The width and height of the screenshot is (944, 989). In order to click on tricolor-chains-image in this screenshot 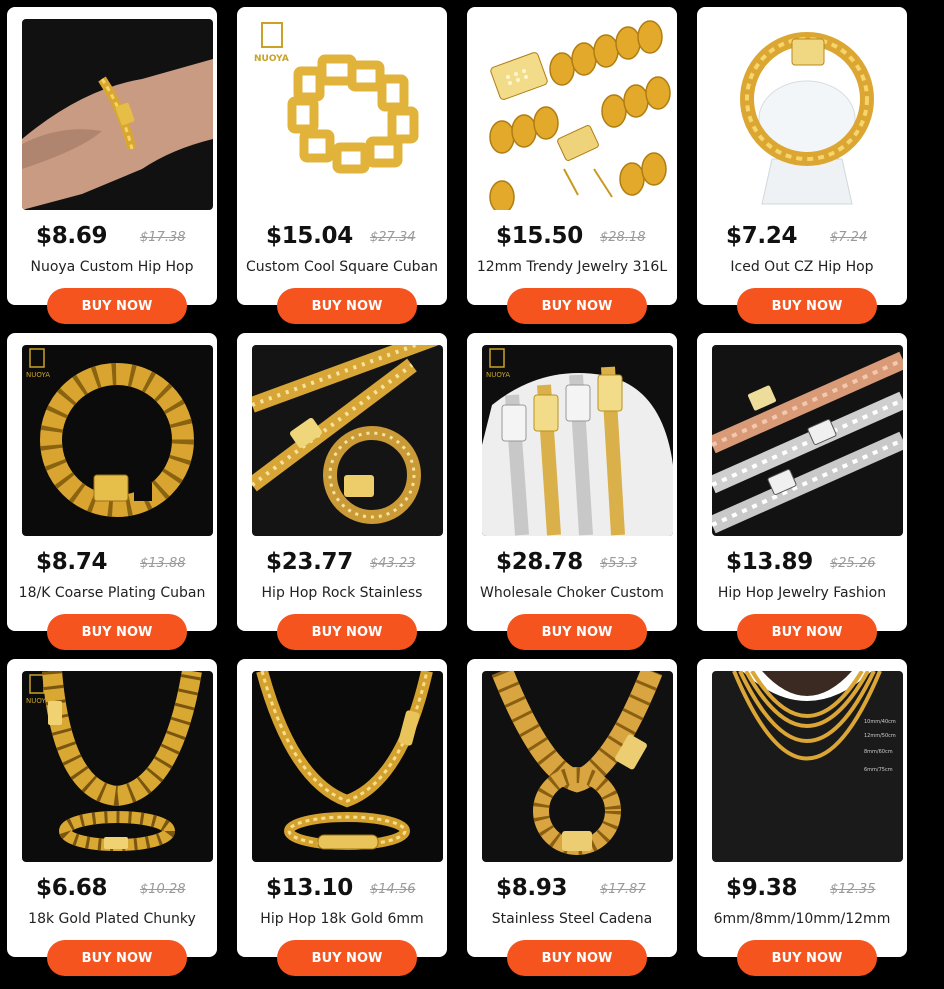, I will do `click(807, 440)`.